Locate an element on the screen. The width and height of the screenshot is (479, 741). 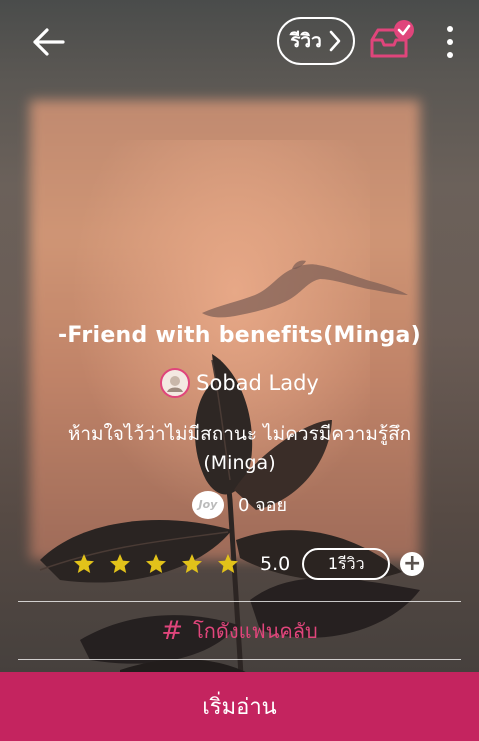
author-name: Sobad Lady is located at coordinates (257, 383).